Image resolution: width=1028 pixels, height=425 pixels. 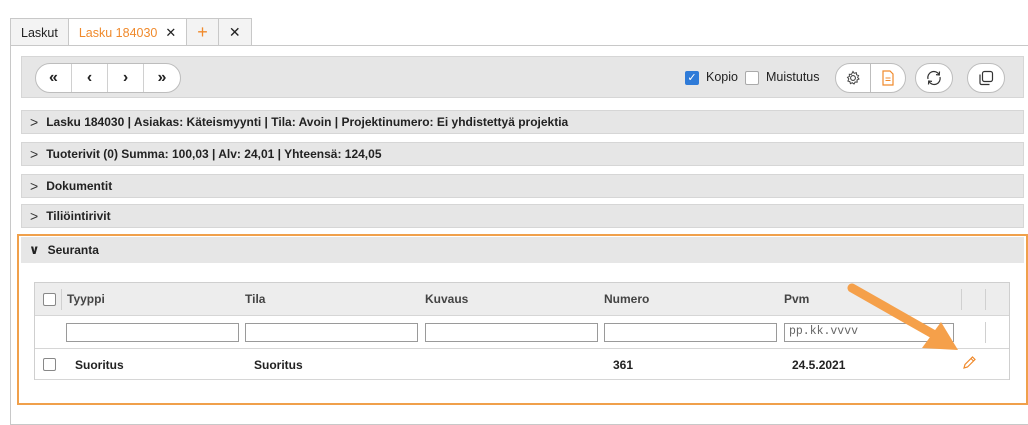 What do you see at coordinates (39, 32) in the screenshot?
I see `tab-laskut: Laskut` at bounding box center [39, 32].